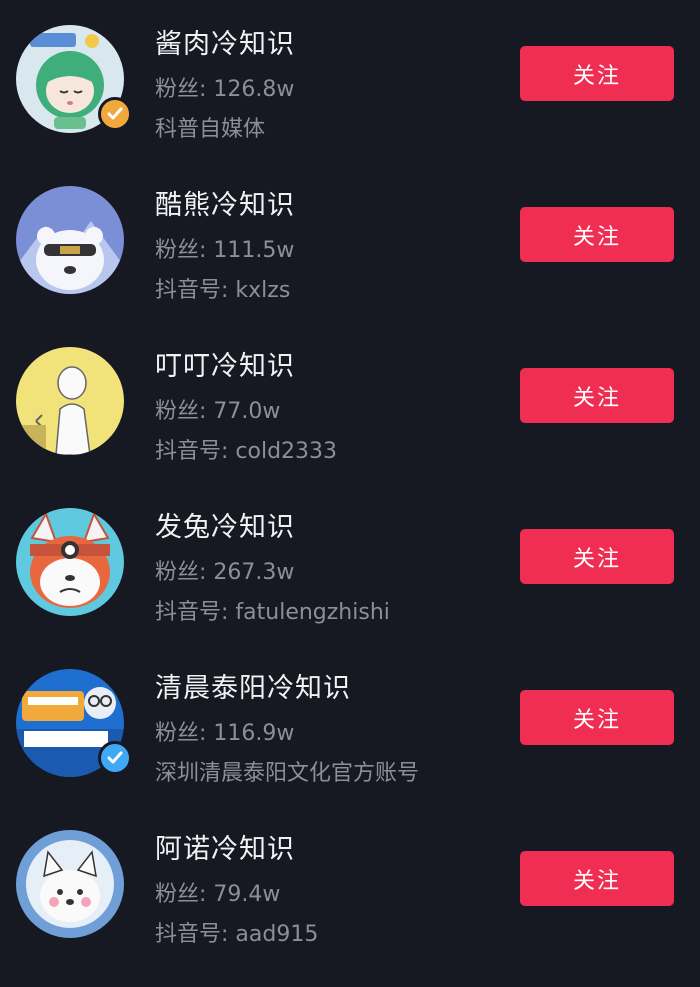  Describe the element at coordinates (225, 363) in the screenshot. I see `account-name: 叮叮冷知识` at that location.